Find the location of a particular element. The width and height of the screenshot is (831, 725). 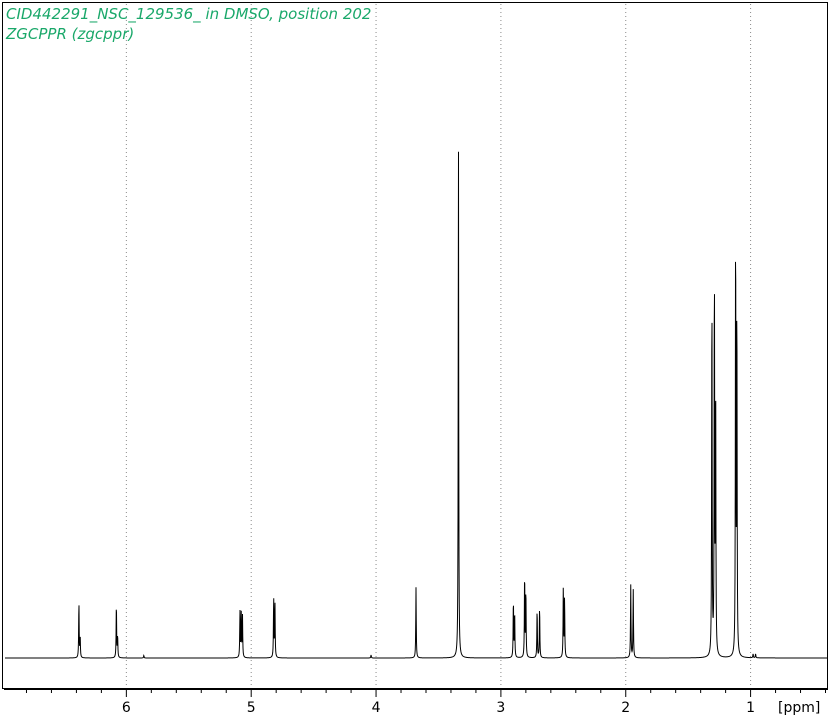

x-tick-label: 6 is located at coordinates (126, 708).